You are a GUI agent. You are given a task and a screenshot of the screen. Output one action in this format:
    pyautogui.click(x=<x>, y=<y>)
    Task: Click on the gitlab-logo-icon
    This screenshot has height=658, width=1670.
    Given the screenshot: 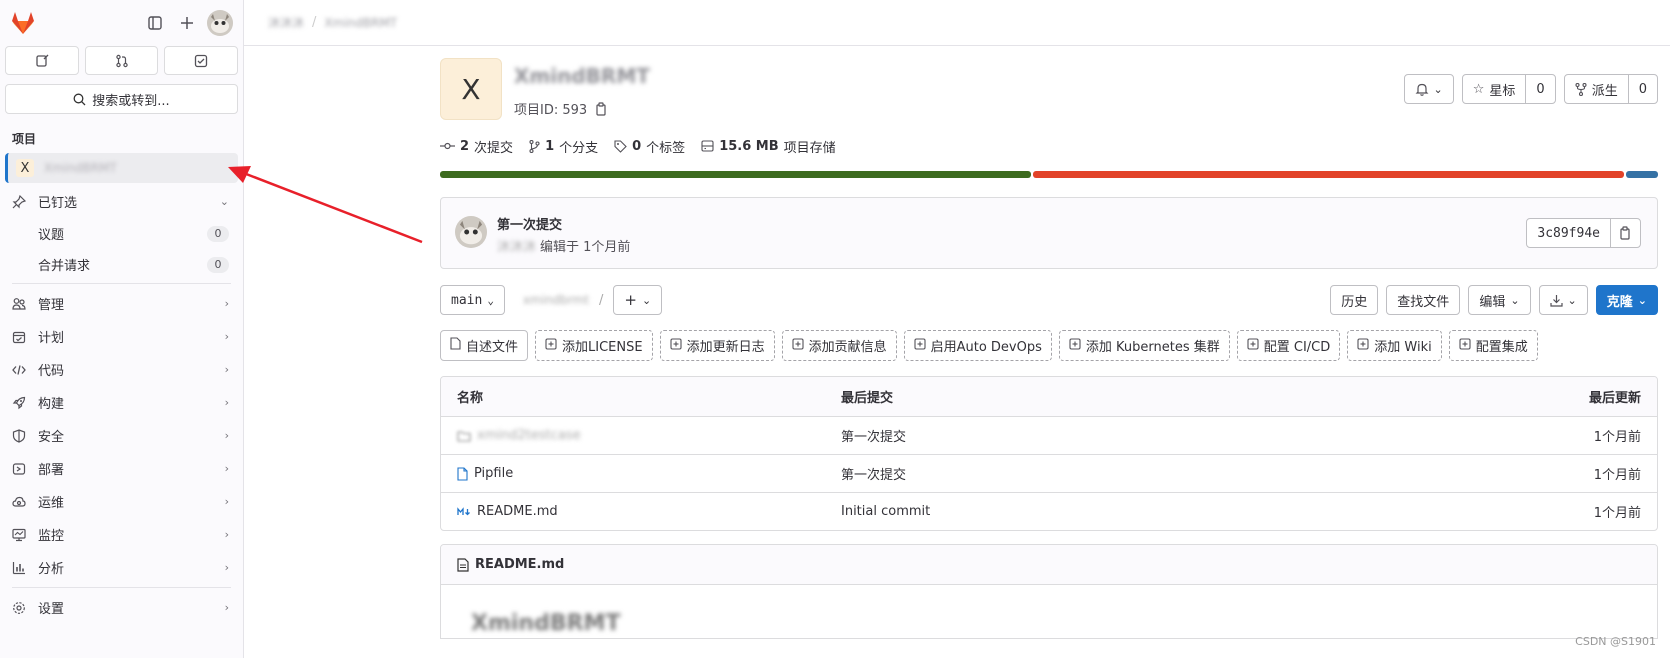 What is the action you would take?
    pyautogui.click(x=23, y=23)
    